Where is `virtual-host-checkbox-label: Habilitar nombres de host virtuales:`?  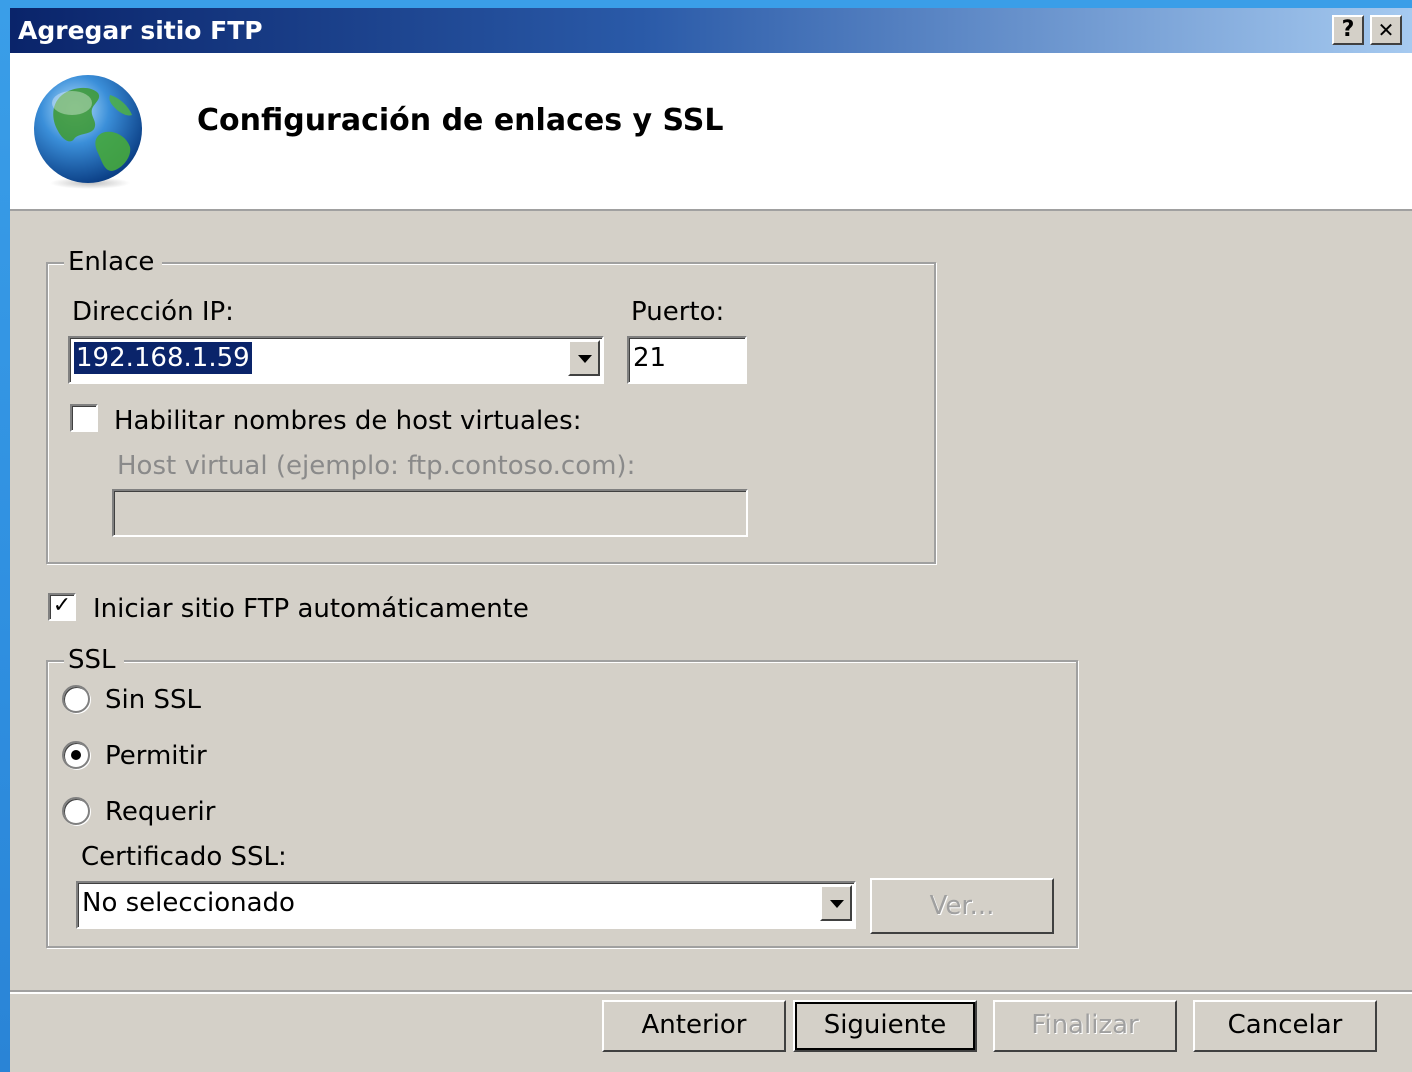
virtual-host-checkbox-label: Habilitar nombres de host virtuales: is located at coordinates (347, 421).